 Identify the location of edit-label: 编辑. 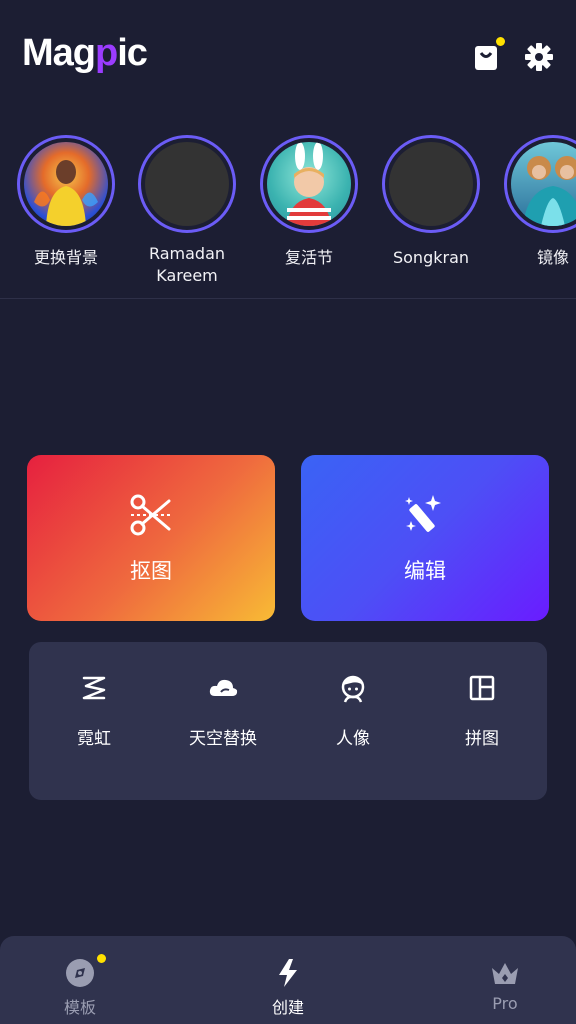
(425, 571).